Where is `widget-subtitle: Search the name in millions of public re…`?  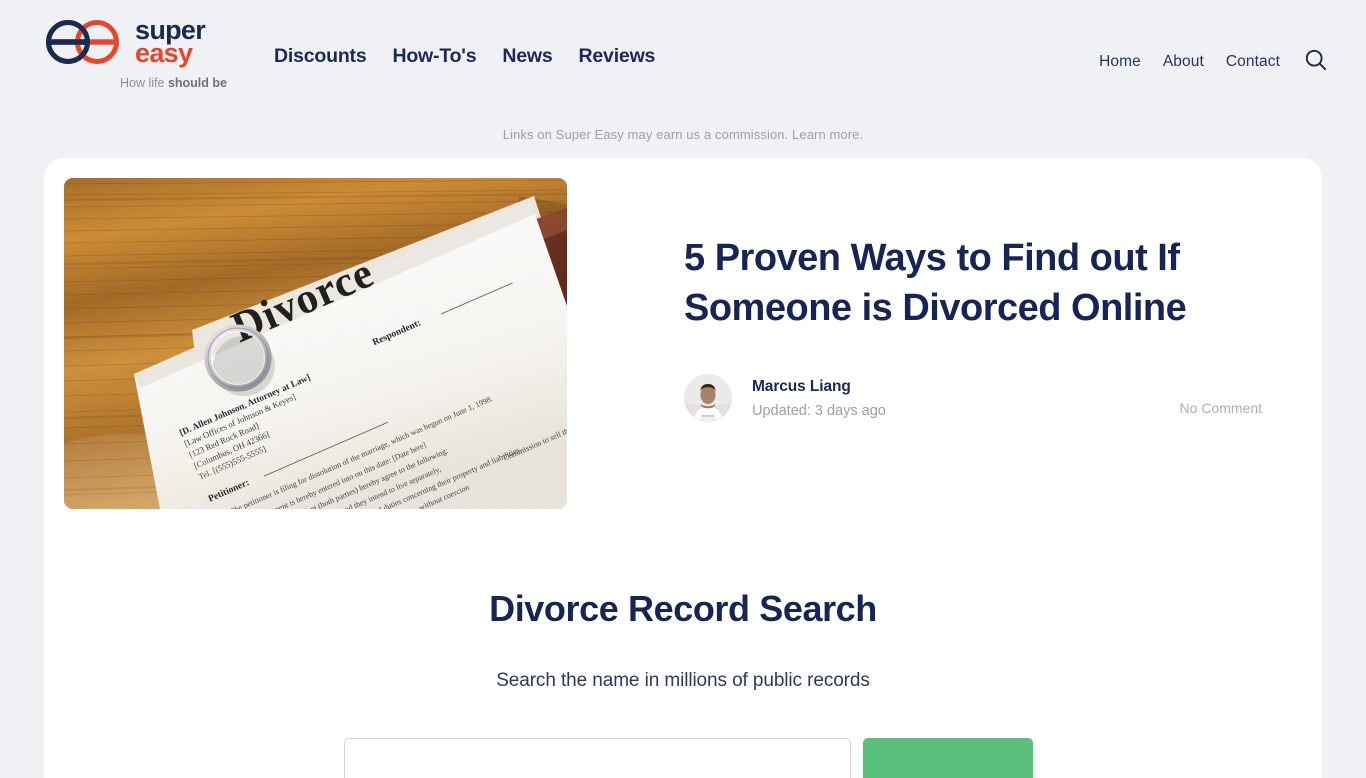 widget-subtitle: Search the name in millions of public re… is located at coordinates (683, 680).